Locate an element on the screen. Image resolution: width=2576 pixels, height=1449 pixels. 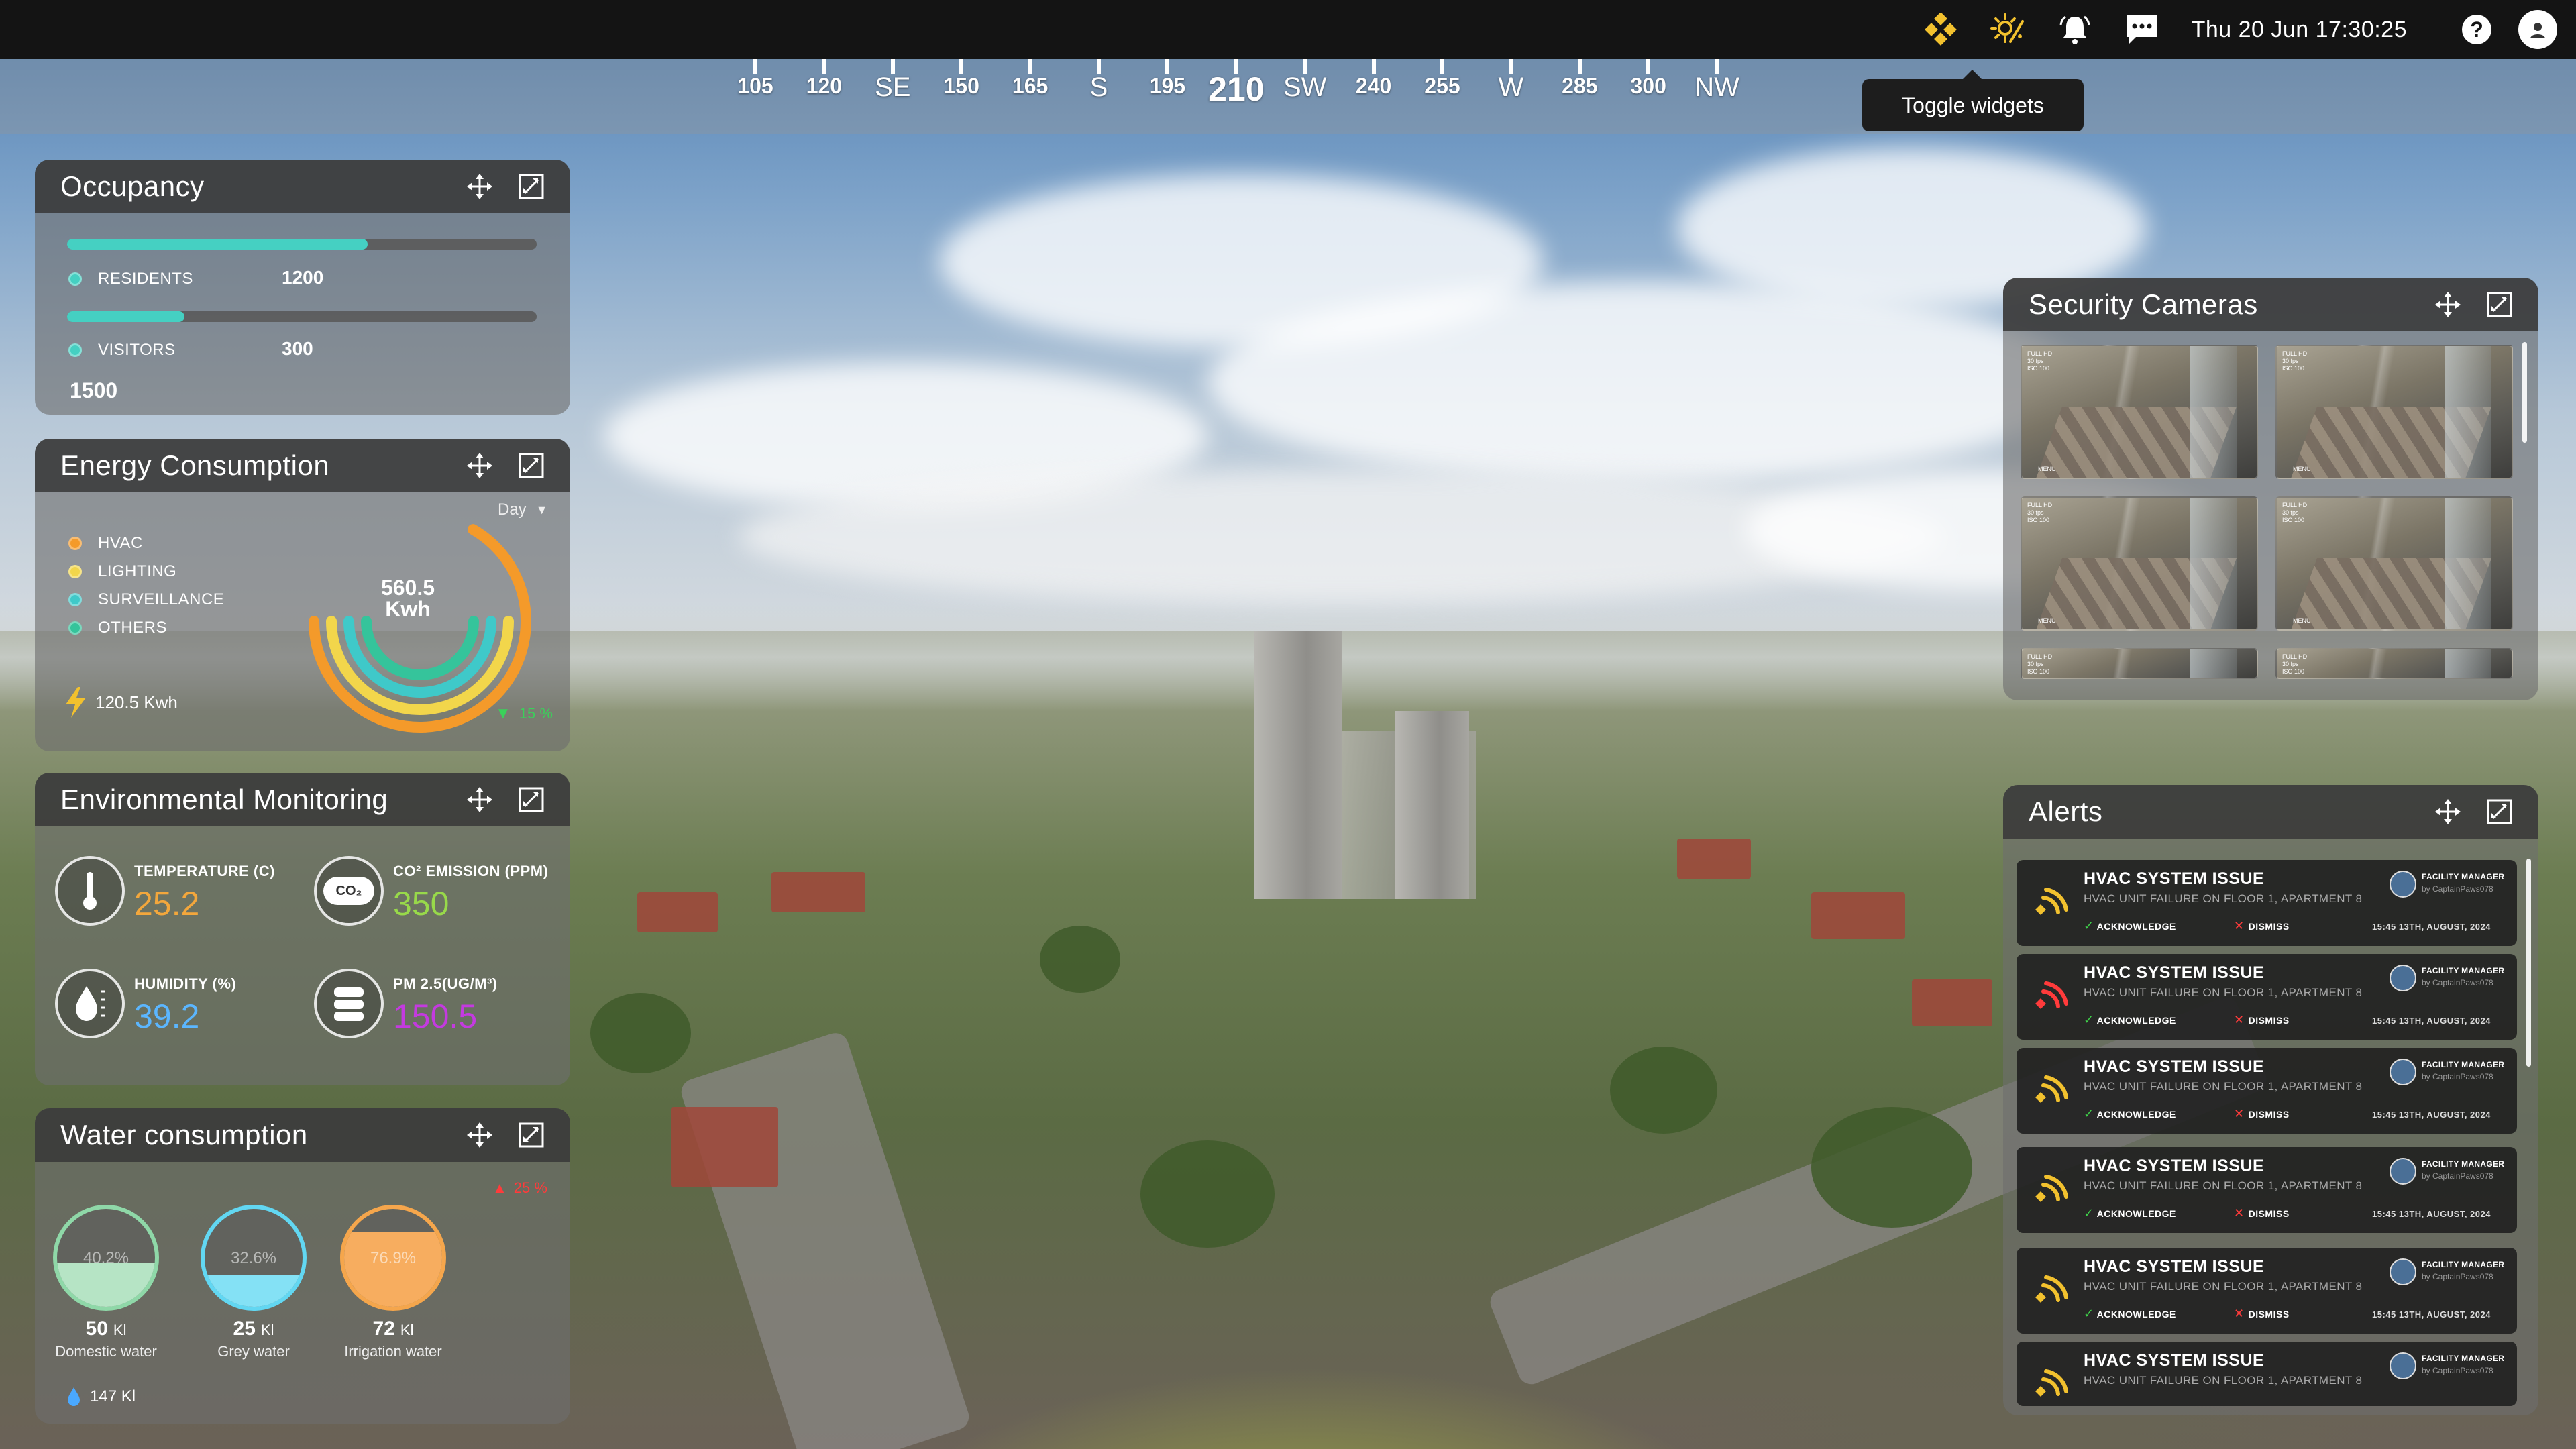
energy-ring-others is located at coordinates (420, 648).